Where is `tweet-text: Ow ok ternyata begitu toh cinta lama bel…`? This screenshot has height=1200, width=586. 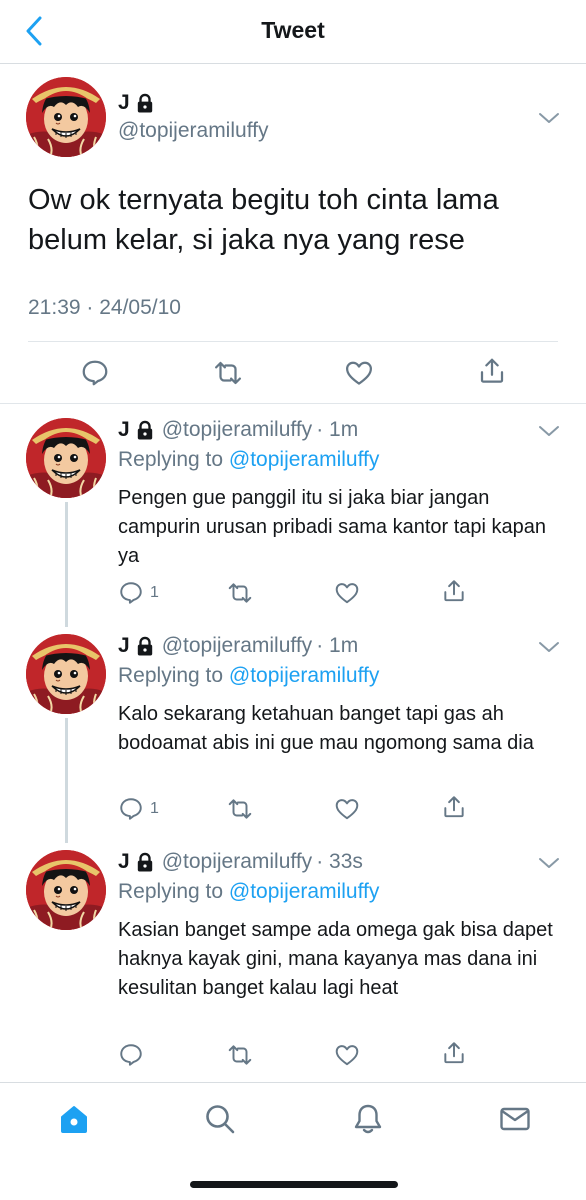 tweet-text: Ow ok ternyata begitu toh cinta lama bel… is located at coordinates (263, 220).